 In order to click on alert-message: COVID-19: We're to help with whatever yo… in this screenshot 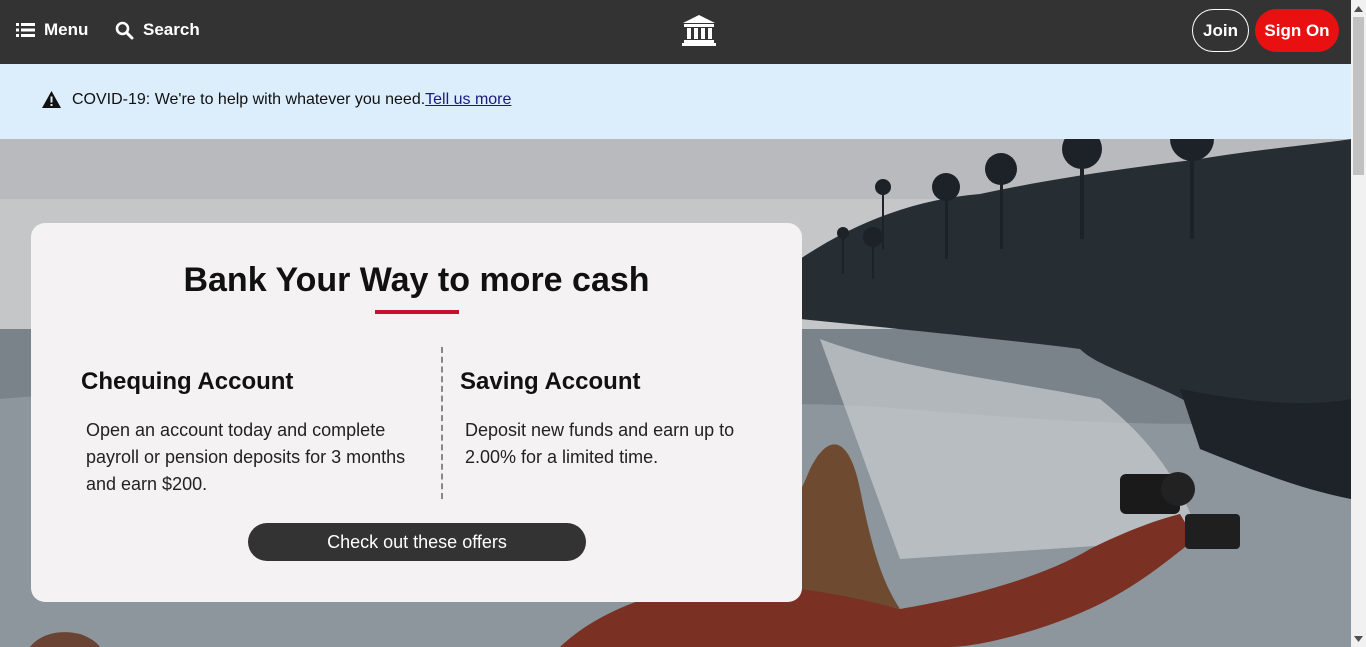, I will do `click(249, 99)`.